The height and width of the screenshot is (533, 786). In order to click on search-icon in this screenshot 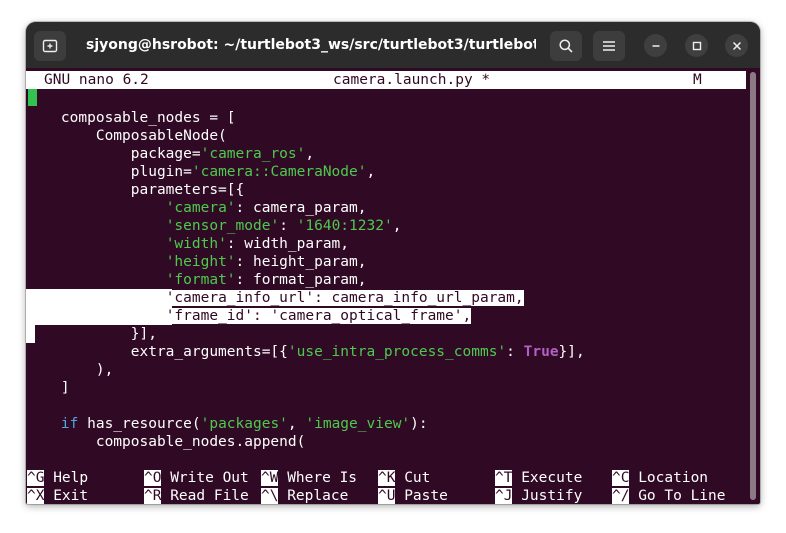, I will do `click(566, 46)`.